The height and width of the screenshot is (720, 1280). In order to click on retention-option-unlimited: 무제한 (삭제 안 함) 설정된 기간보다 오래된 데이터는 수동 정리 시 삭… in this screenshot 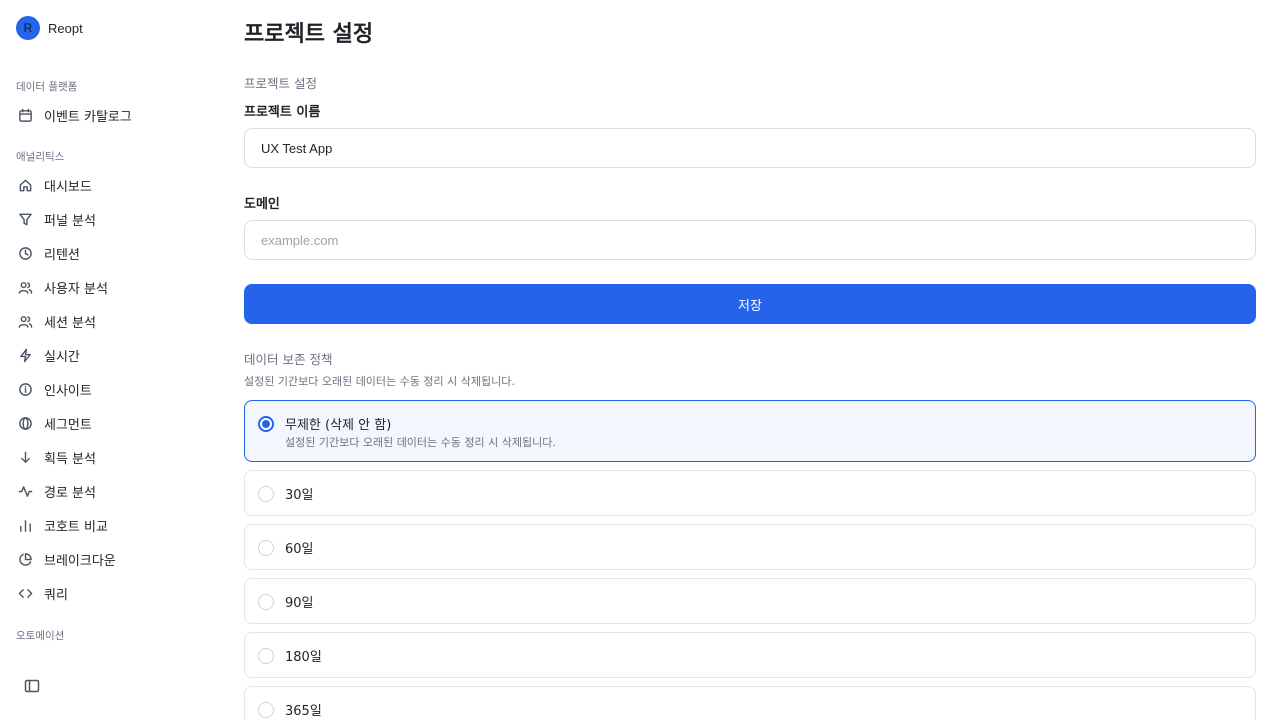, I will do `click(750, 431)`.